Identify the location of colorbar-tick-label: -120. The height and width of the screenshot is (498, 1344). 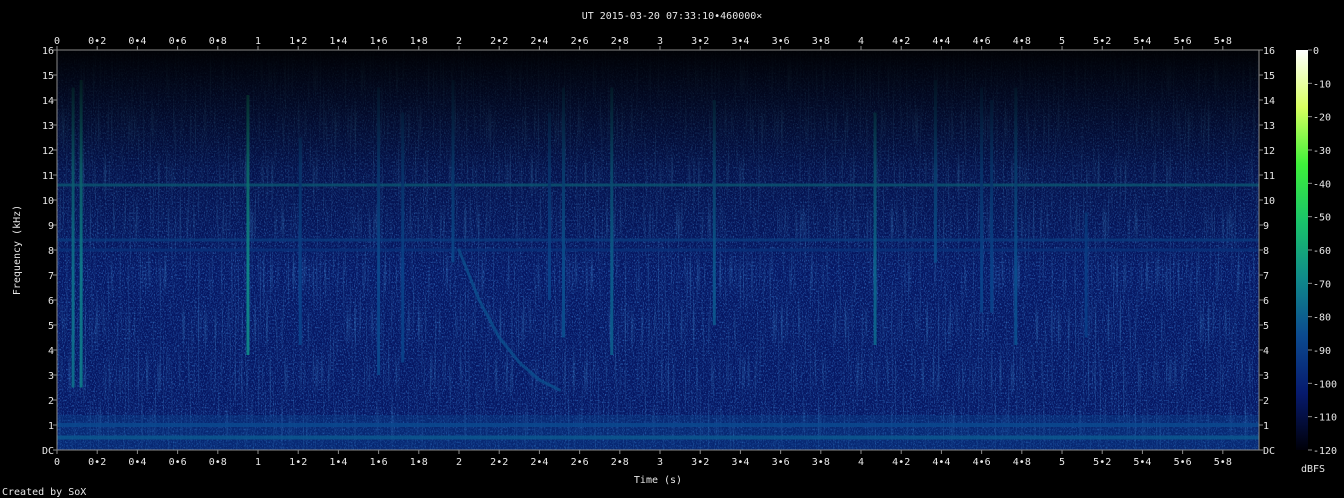
(1325, 451).